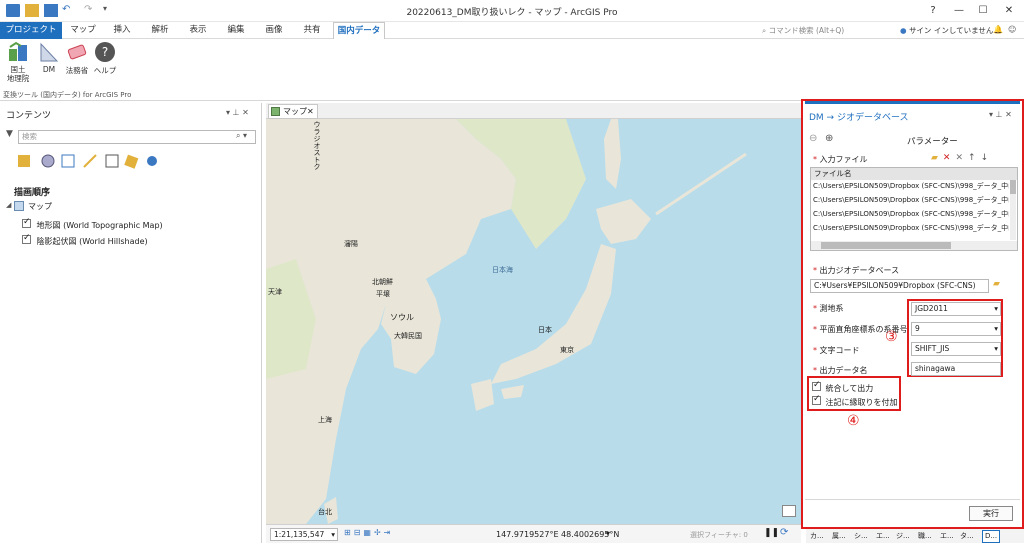  I want to click on merge-output-checkbox, so click(816, 385).